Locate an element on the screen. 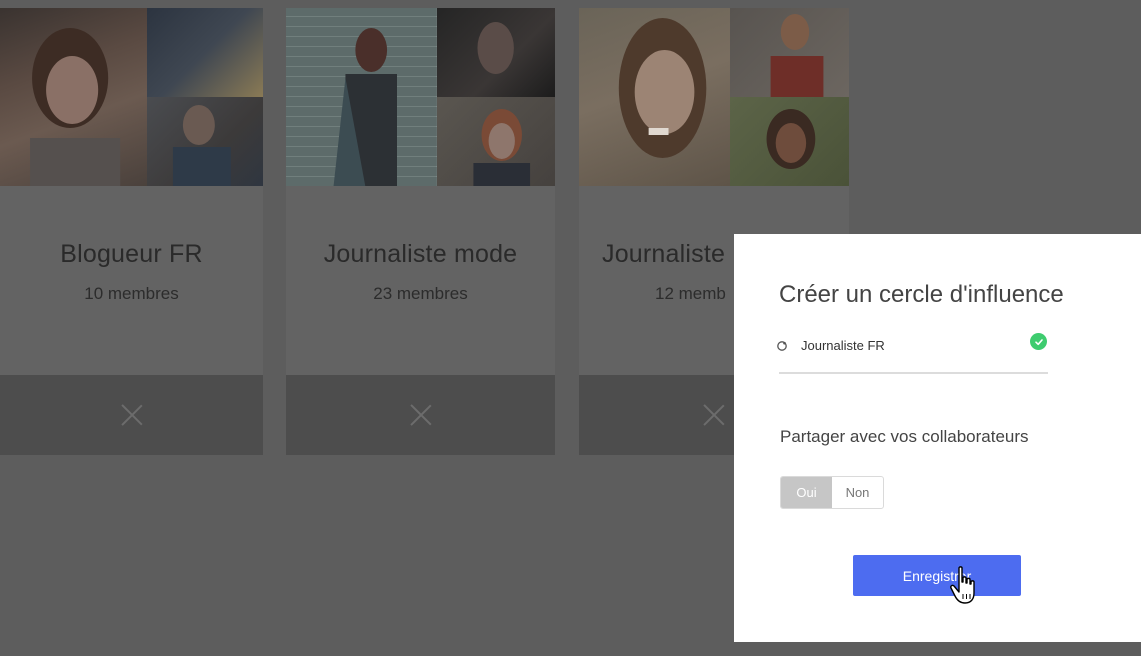  circle-name-field is located at coordinates (912, 353).